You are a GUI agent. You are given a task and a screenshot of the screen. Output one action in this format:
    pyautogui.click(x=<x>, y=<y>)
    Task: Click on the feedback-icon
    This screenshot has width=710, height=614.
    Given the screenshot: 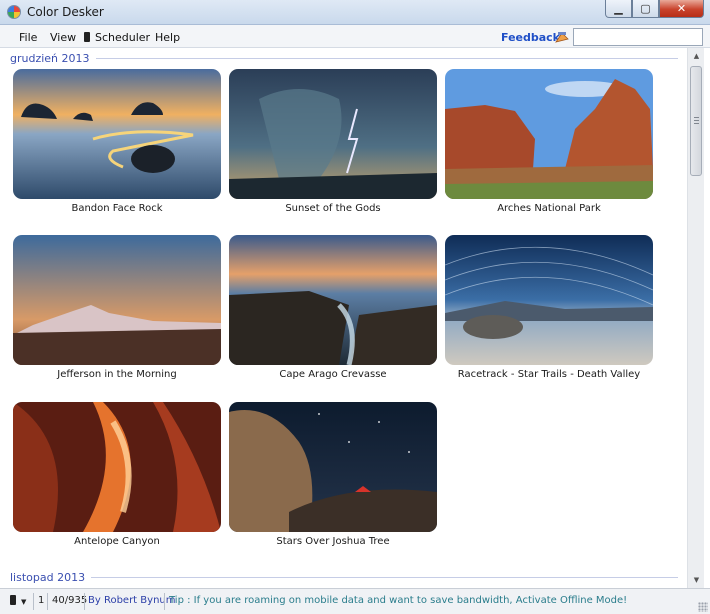 What is the action you would take?
    pyautogui.click(x=562, y=36)
    